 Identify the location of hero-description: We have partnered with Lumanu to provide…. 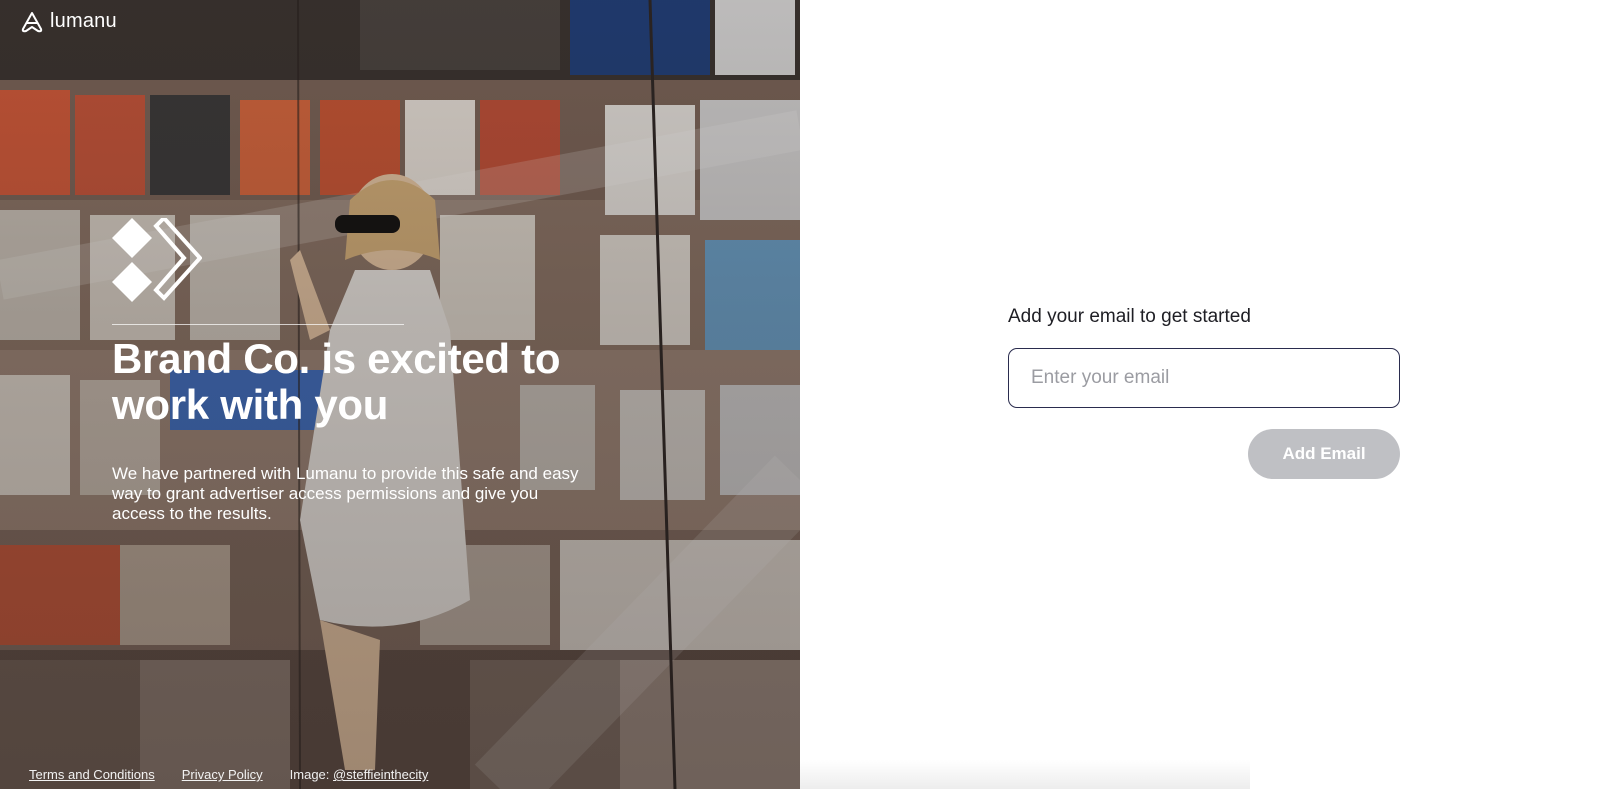
(345, 493).